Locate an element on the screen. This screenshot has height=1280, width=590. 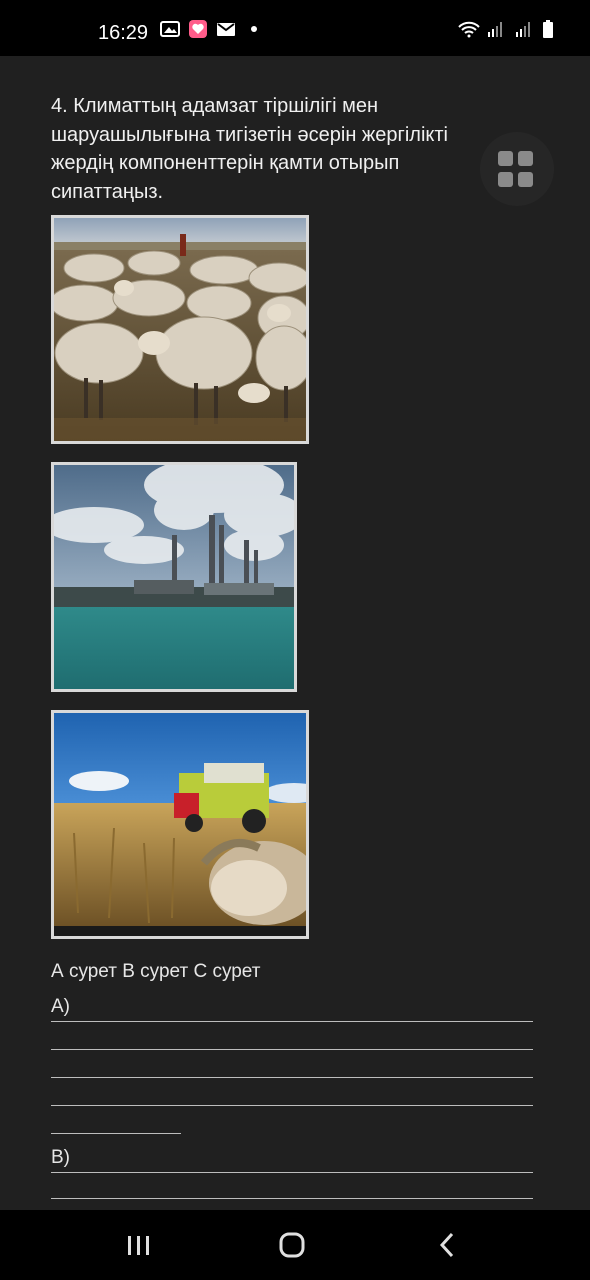
recent-apps-icon is located at coordinates (138, 1245).